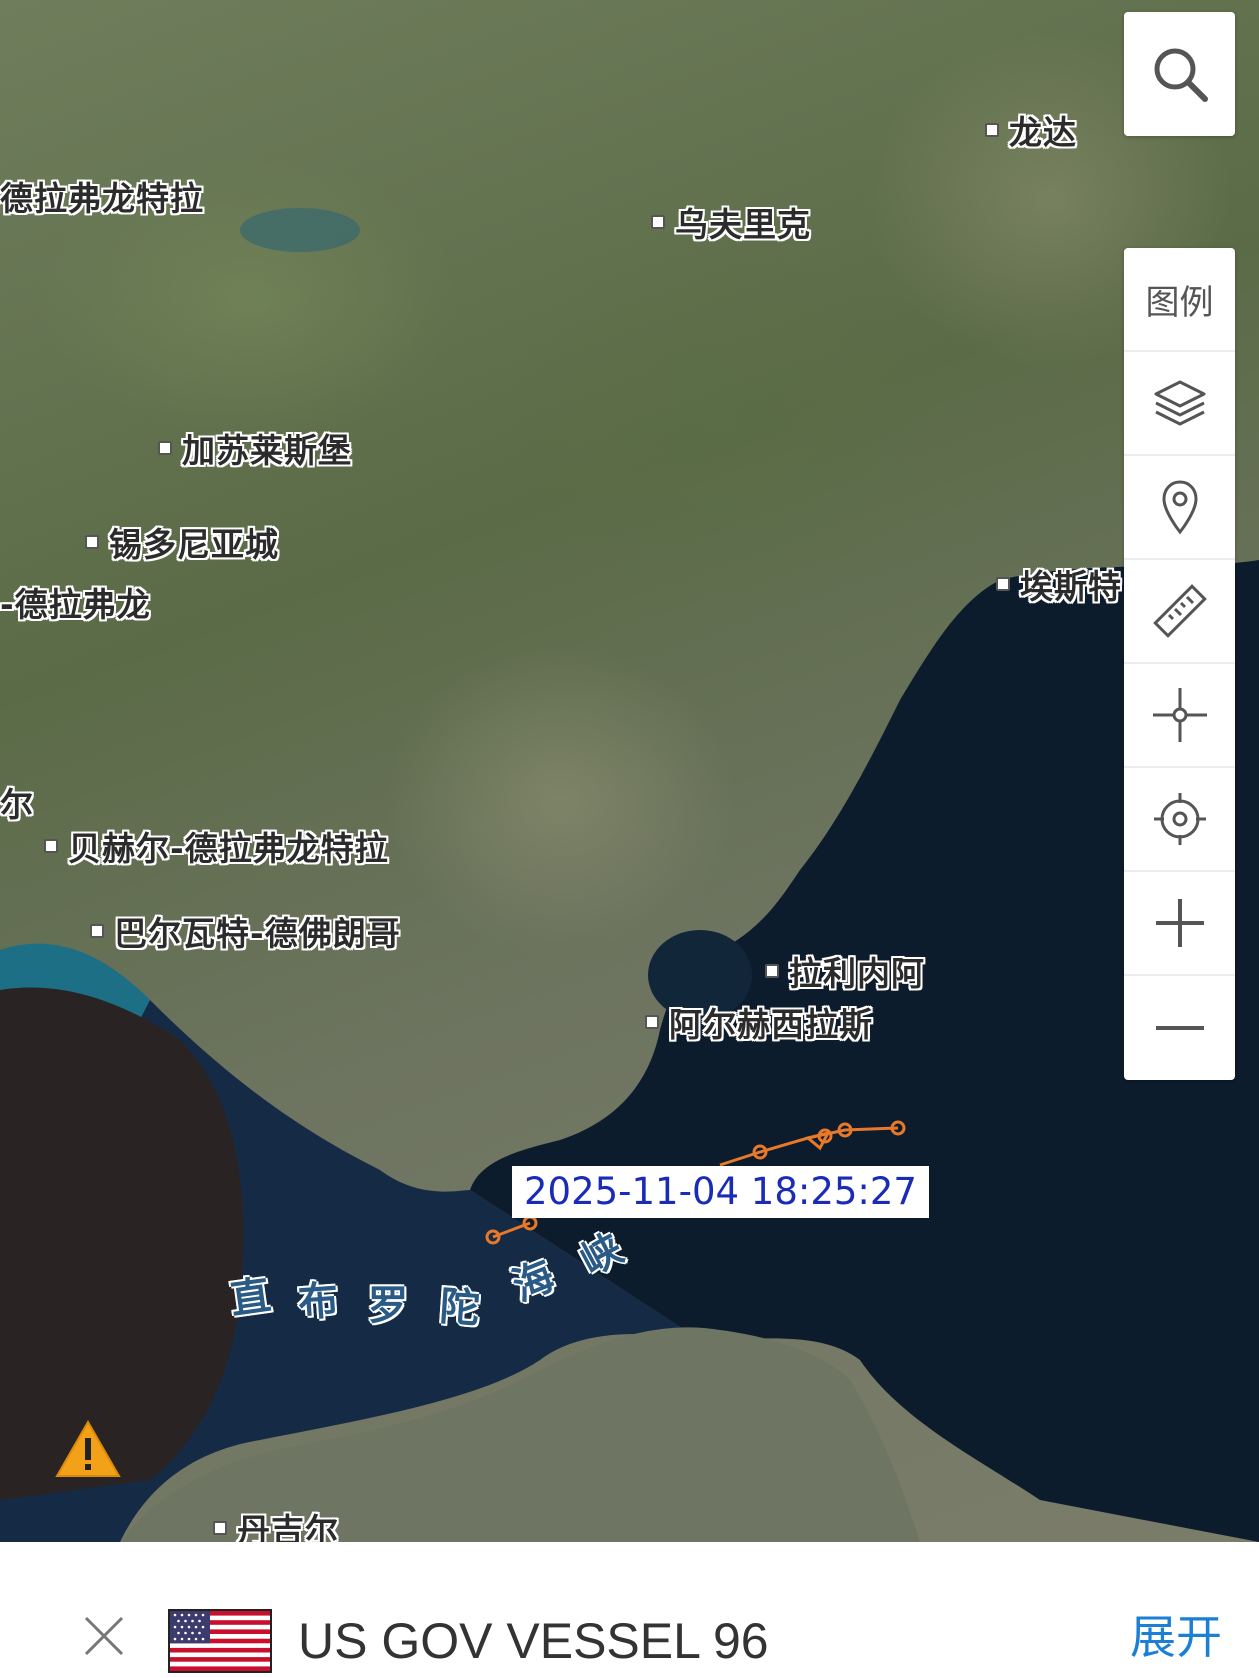 The image size is (1259, 1678). I want to click on map-toolbar: 图例, so click(1179, 664).